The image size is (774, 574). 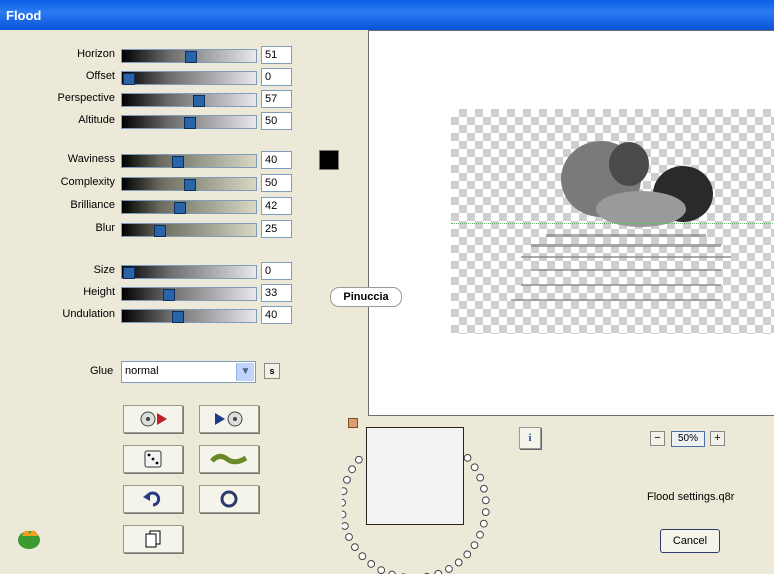 I want to click on zoom-out-button: −, so click(x=657, y=438).